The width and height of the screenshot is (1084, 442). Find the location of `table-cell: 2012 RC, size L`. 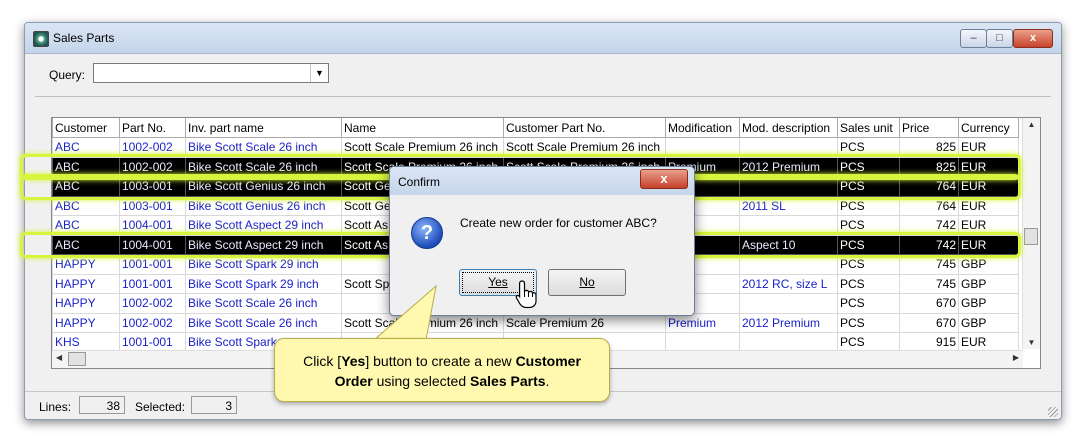

table-cell: 2012 RC, size L is located at coordinates (788, 283).